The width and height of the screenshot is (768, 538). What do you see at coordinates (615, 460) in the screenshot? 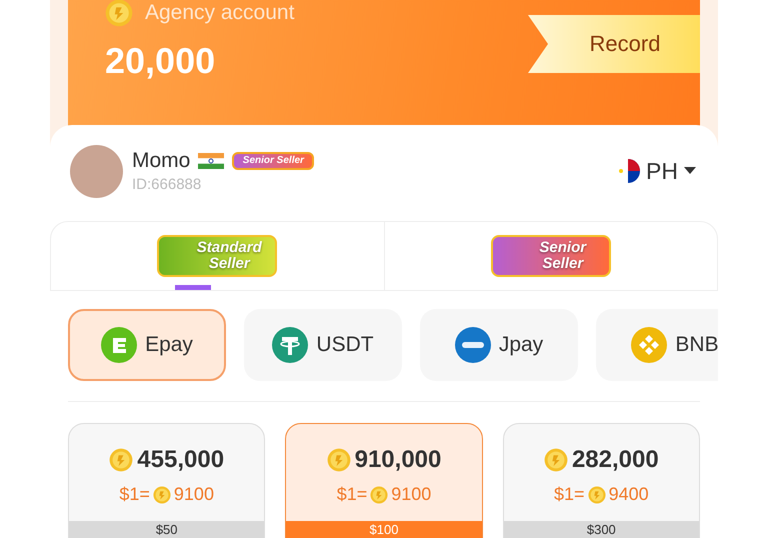
I see `coin-amount: 282,000` at bounding box center [615, 460].